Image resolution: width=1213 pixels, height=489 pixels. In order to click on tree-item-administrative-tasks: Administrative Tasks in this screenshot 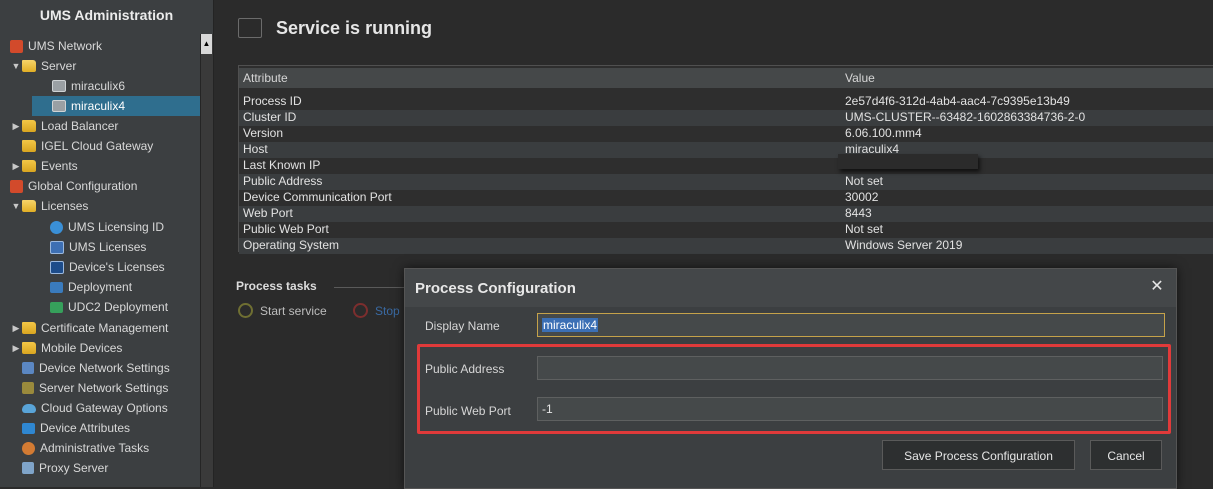, I will do `click(85, 448)`.